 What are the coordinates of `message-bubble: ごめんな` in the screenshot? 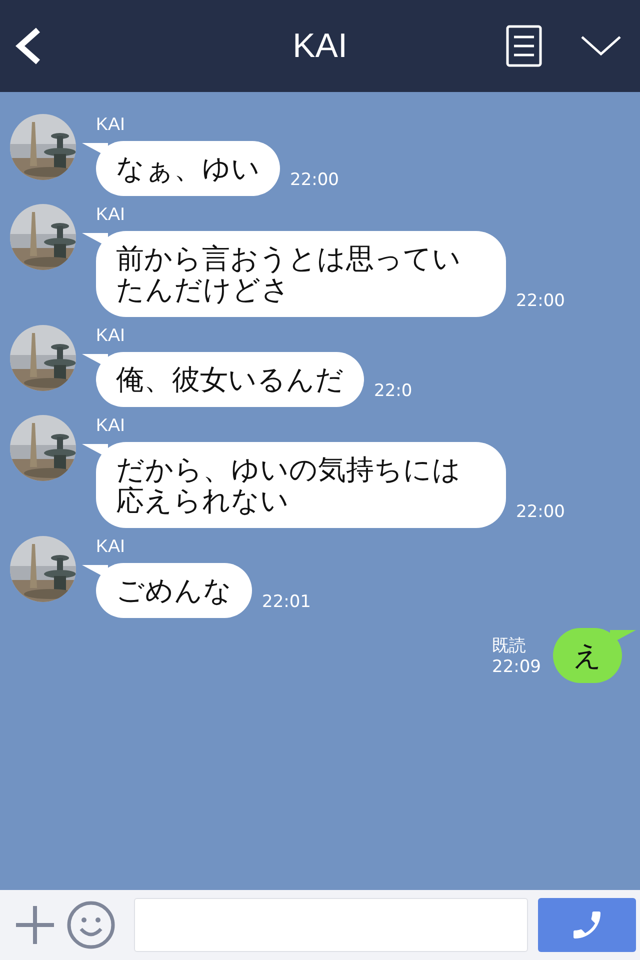 It's located at (174, 590).